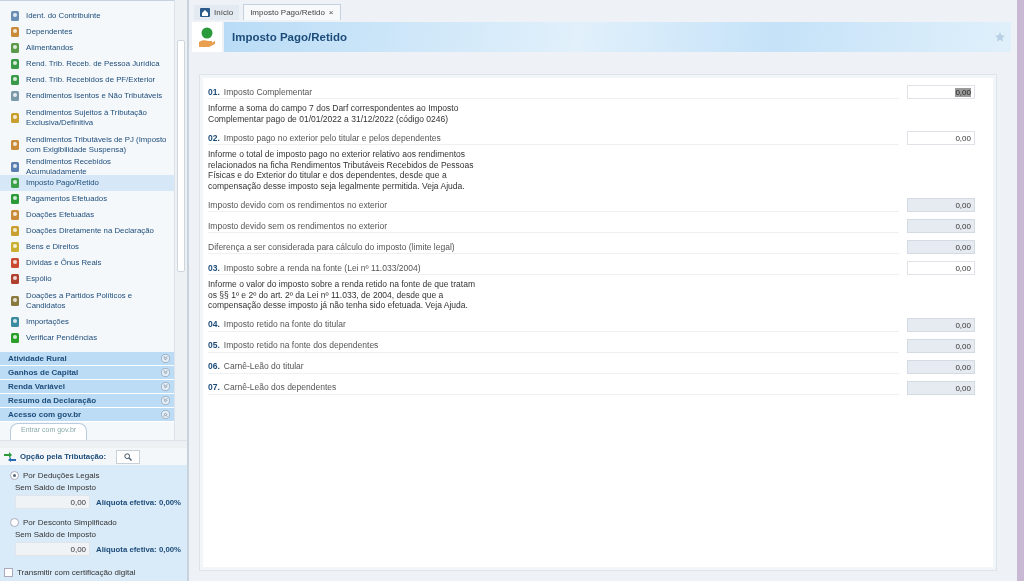  I want to click on field-description: Informe o valor do imposto sobre a renda retido na fonte de que tratam os §§ 1º e 2º do art. 2º da Lei nº 11.033, de 2004, desde que a compensação desse imposto já não tenha sido efetuada. Veja Ajuda., so click(342, 295).